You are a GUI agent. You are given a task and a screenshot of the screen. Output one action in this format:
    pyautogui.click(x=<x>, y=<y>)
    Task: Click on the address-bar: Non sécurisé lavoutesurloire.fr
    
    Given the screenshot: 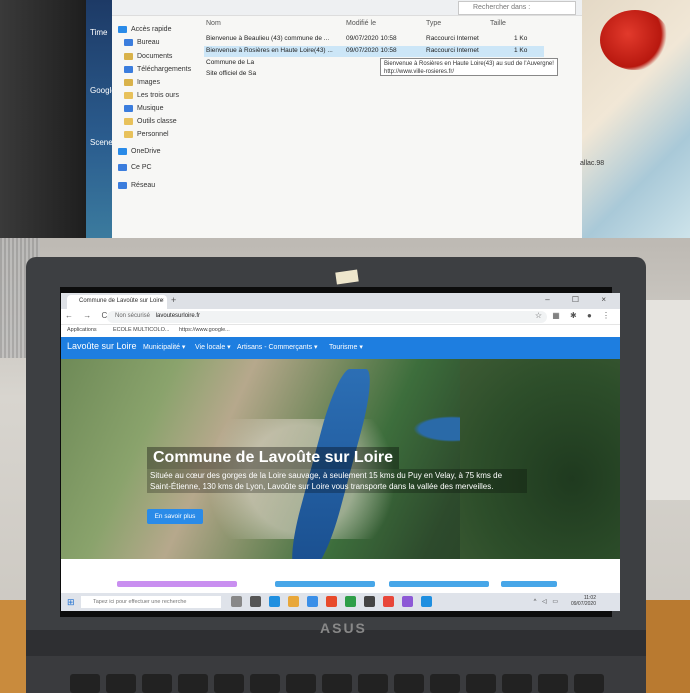 What is the action you would take?
    pyautogui.click(x=327, y=317)
    